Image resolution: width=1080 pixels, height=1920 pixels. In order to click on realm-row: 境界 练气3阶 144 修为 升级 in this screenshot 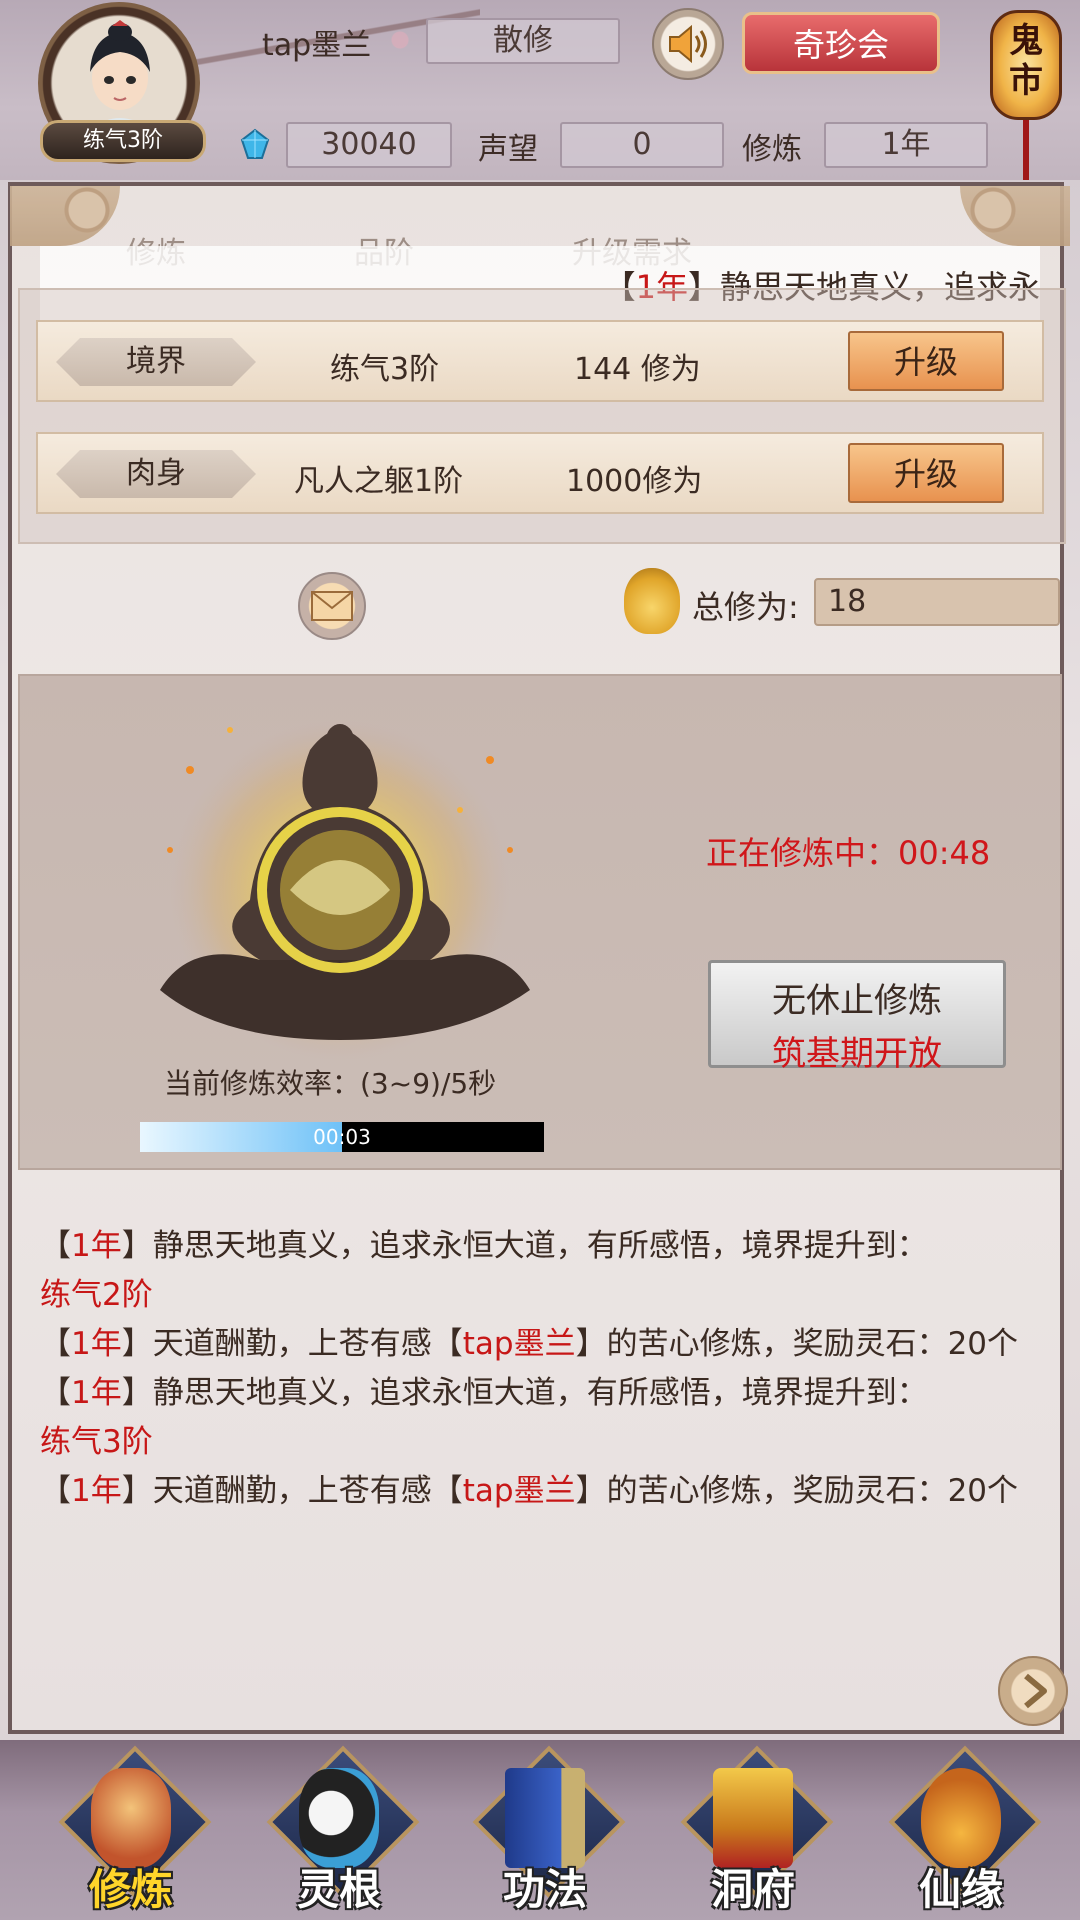, I will do `click(540, 361)`.